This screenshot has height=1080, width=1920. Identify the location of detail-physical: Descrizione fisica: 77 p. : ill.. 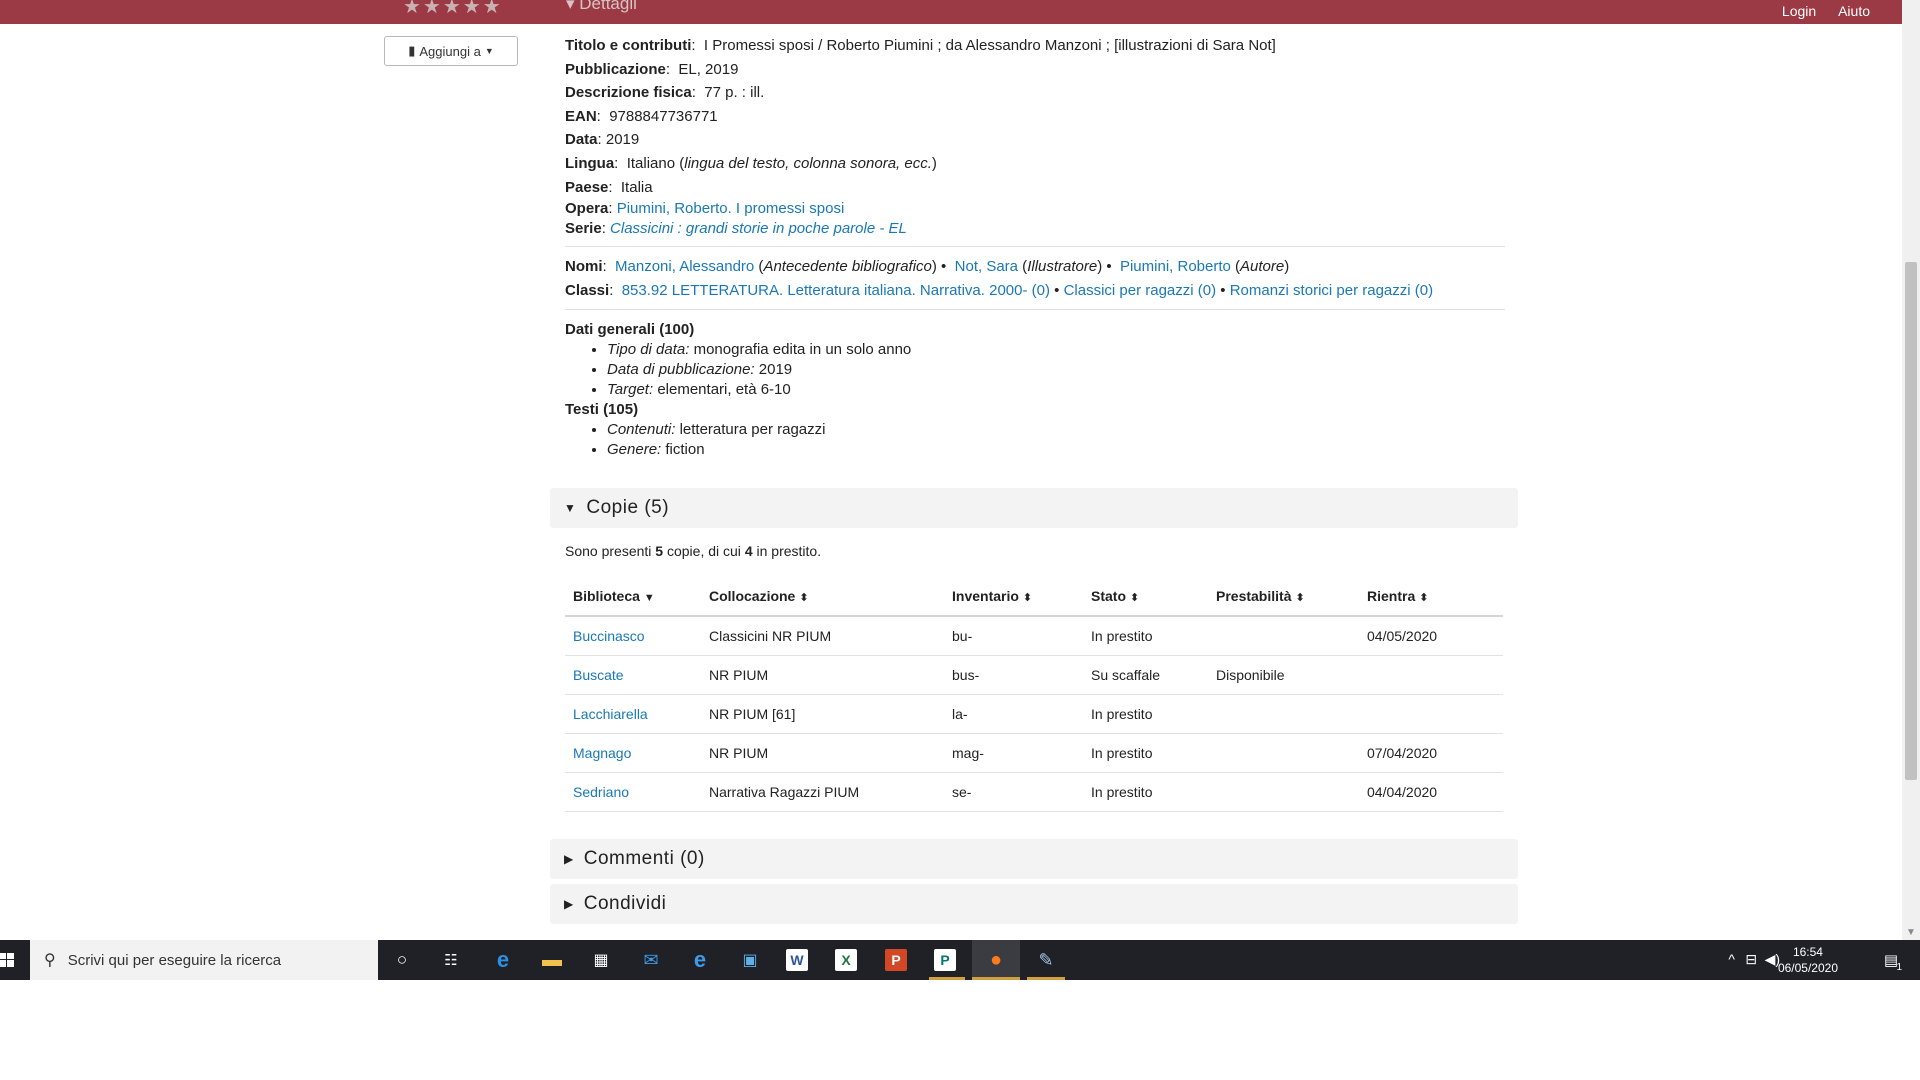
(665, 93).